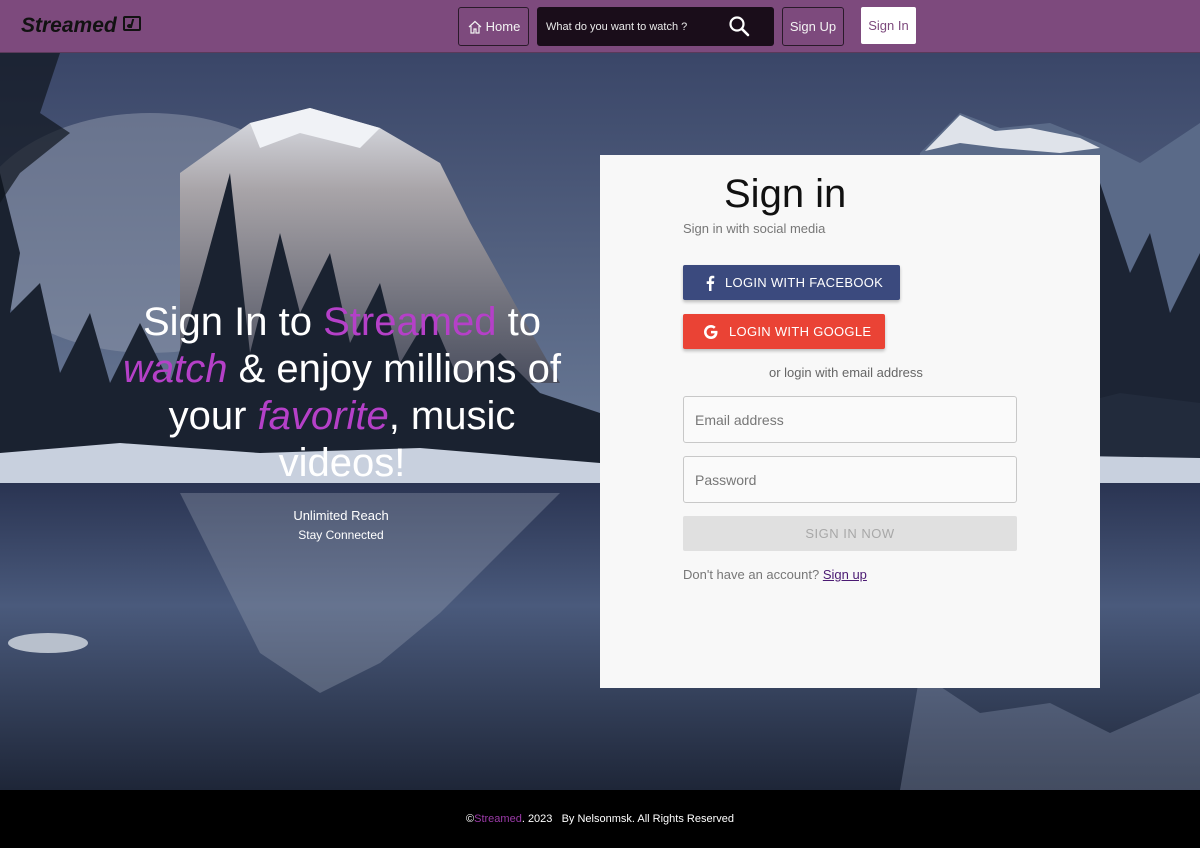 This screenshot has height=848, width=1200. Describe the element at coordinates (233, 322) in the screenshot. I see `headline-text: Sign In to` at that location.